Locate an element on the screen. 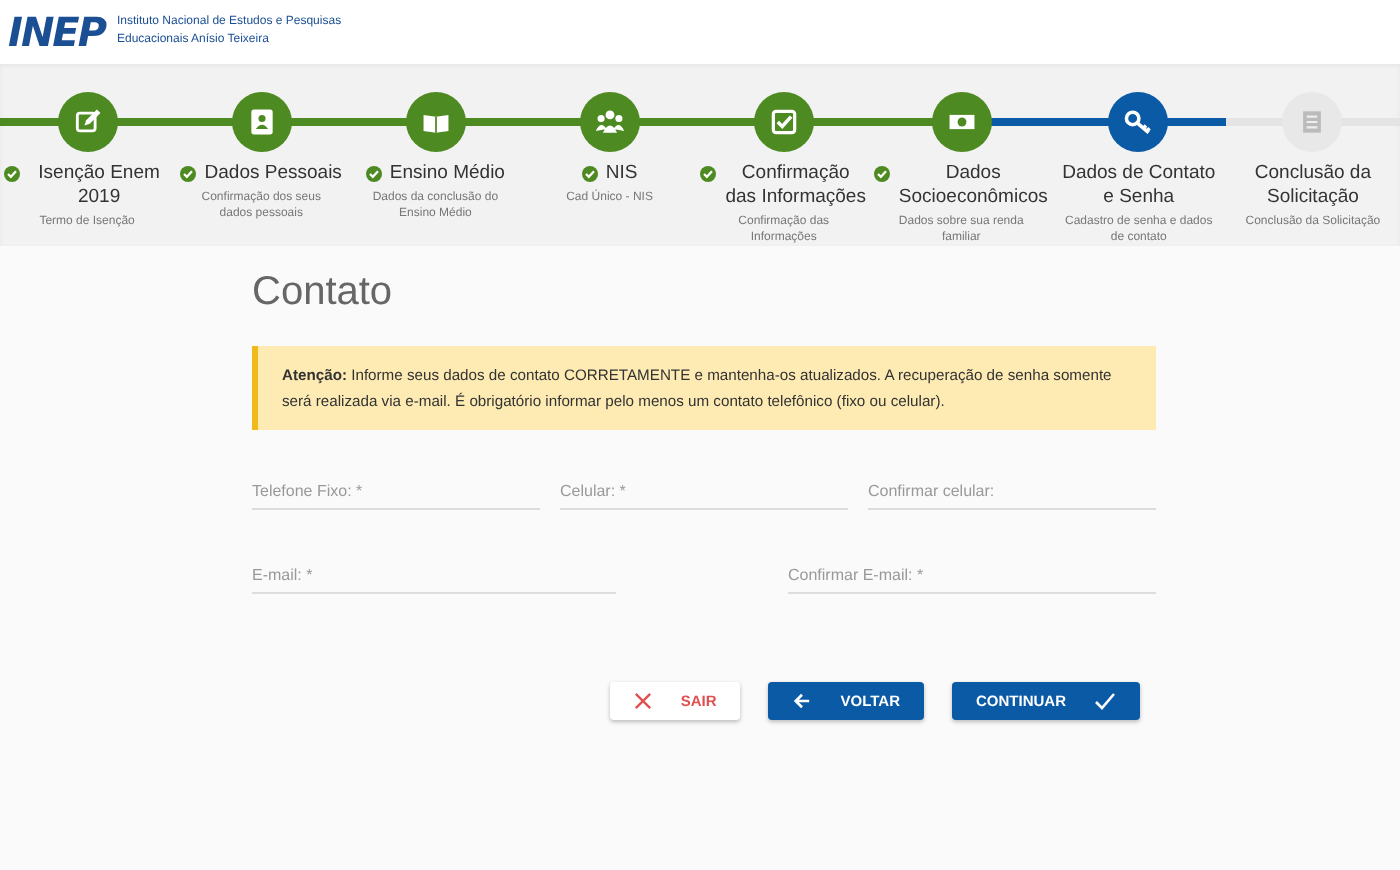 The height and width of the screenshot is (870, 1400). users-icon is located at coordinates (609, 122).